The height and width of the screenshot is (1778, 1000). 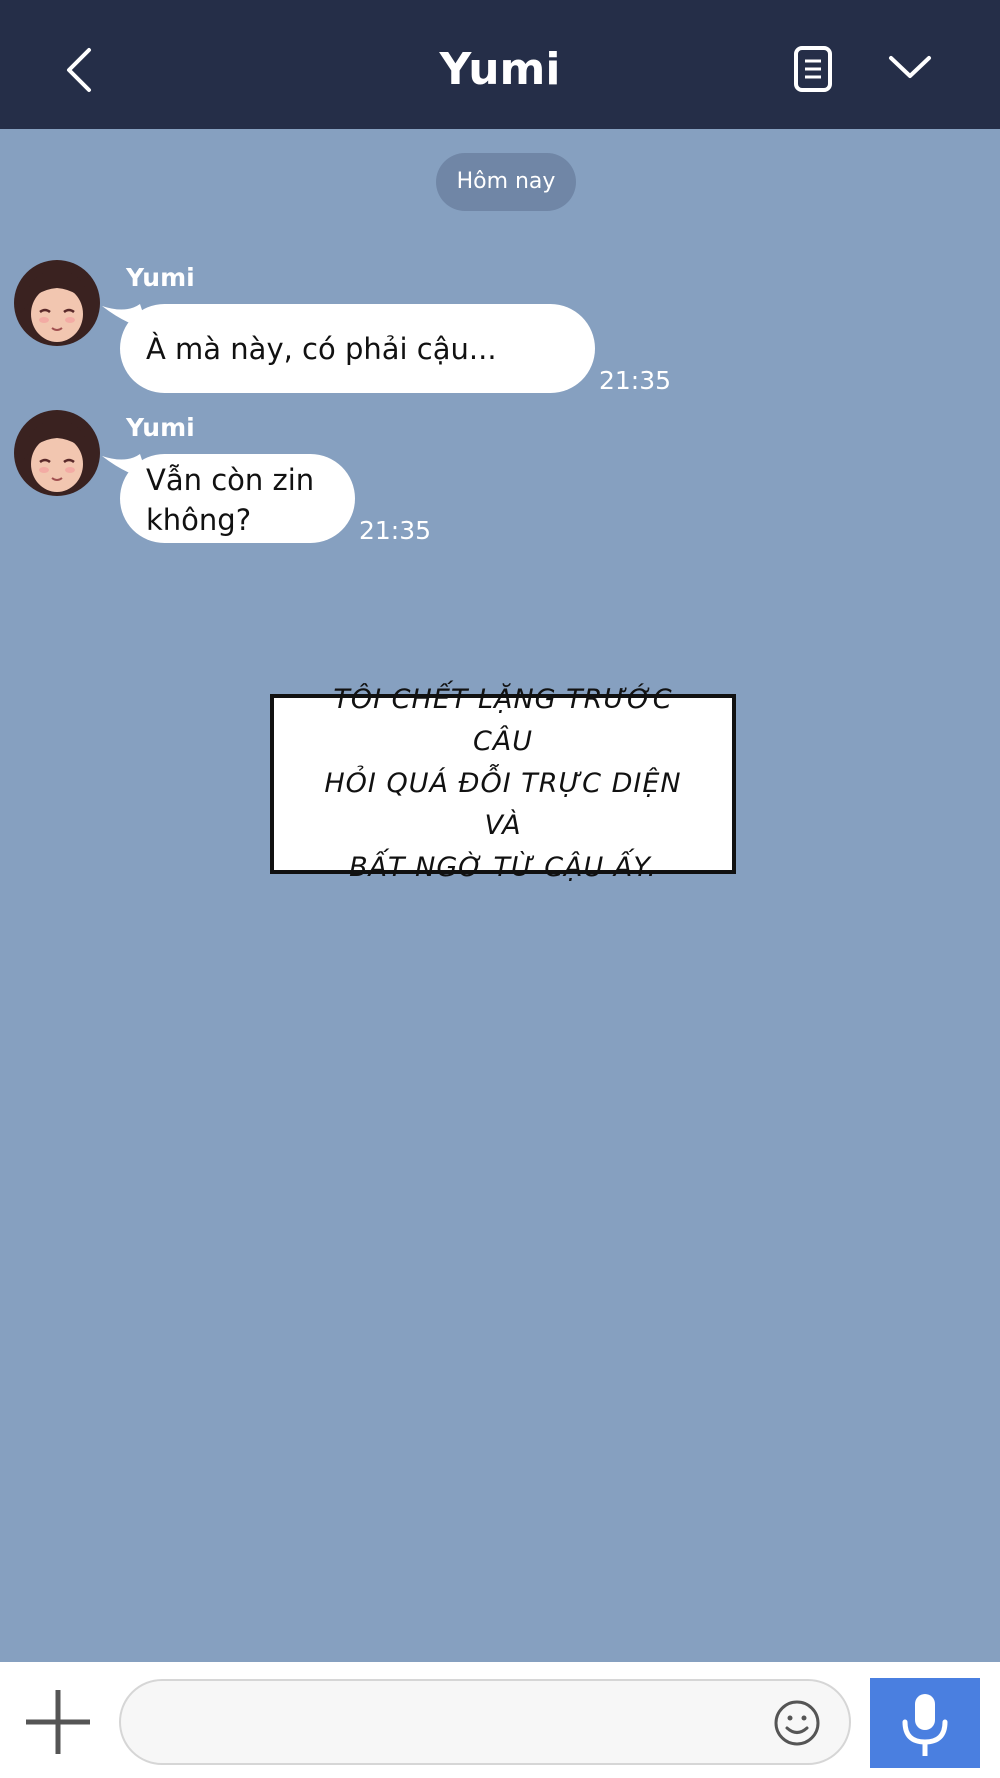 I want to click on message-input-bar, so click(x=500, y=1720).